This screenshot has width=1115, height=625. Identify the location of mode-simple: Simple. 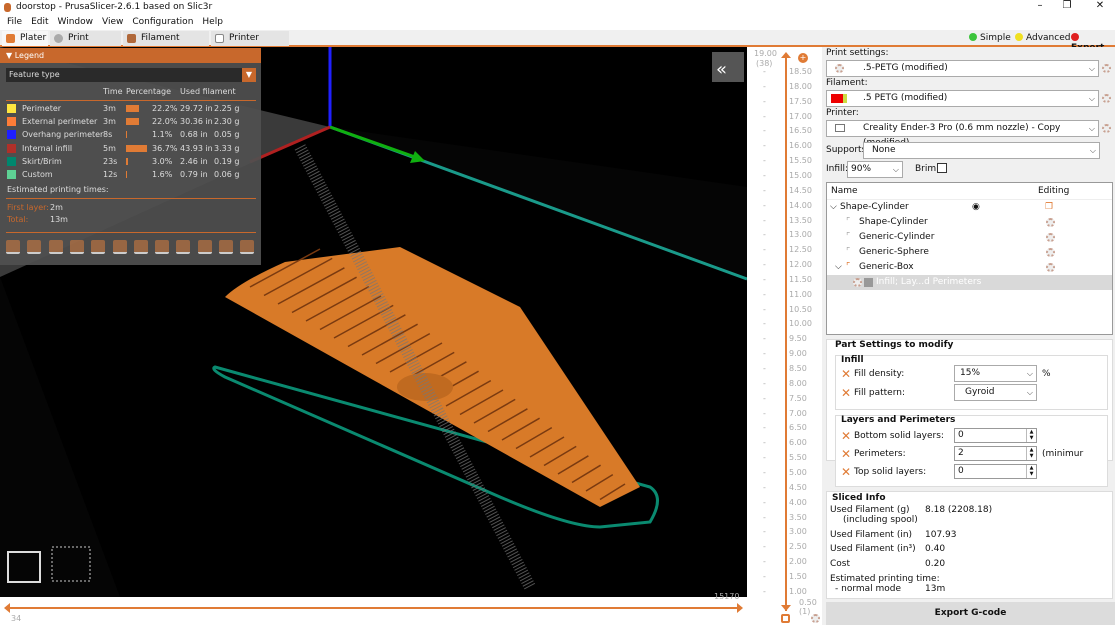
(990, 38).